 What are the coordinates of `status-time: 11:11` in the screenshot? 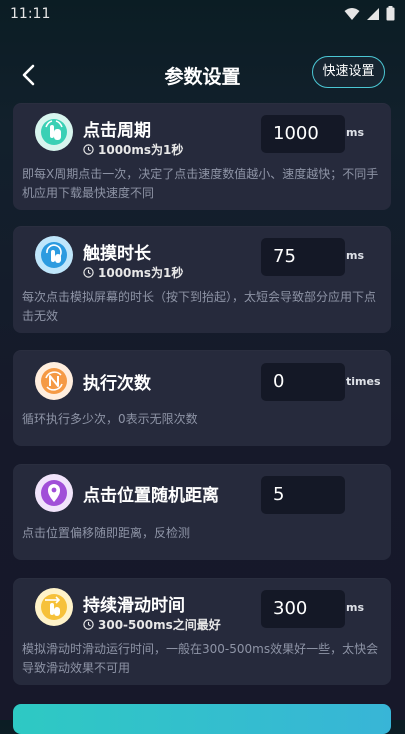 It's located at (30, 14).